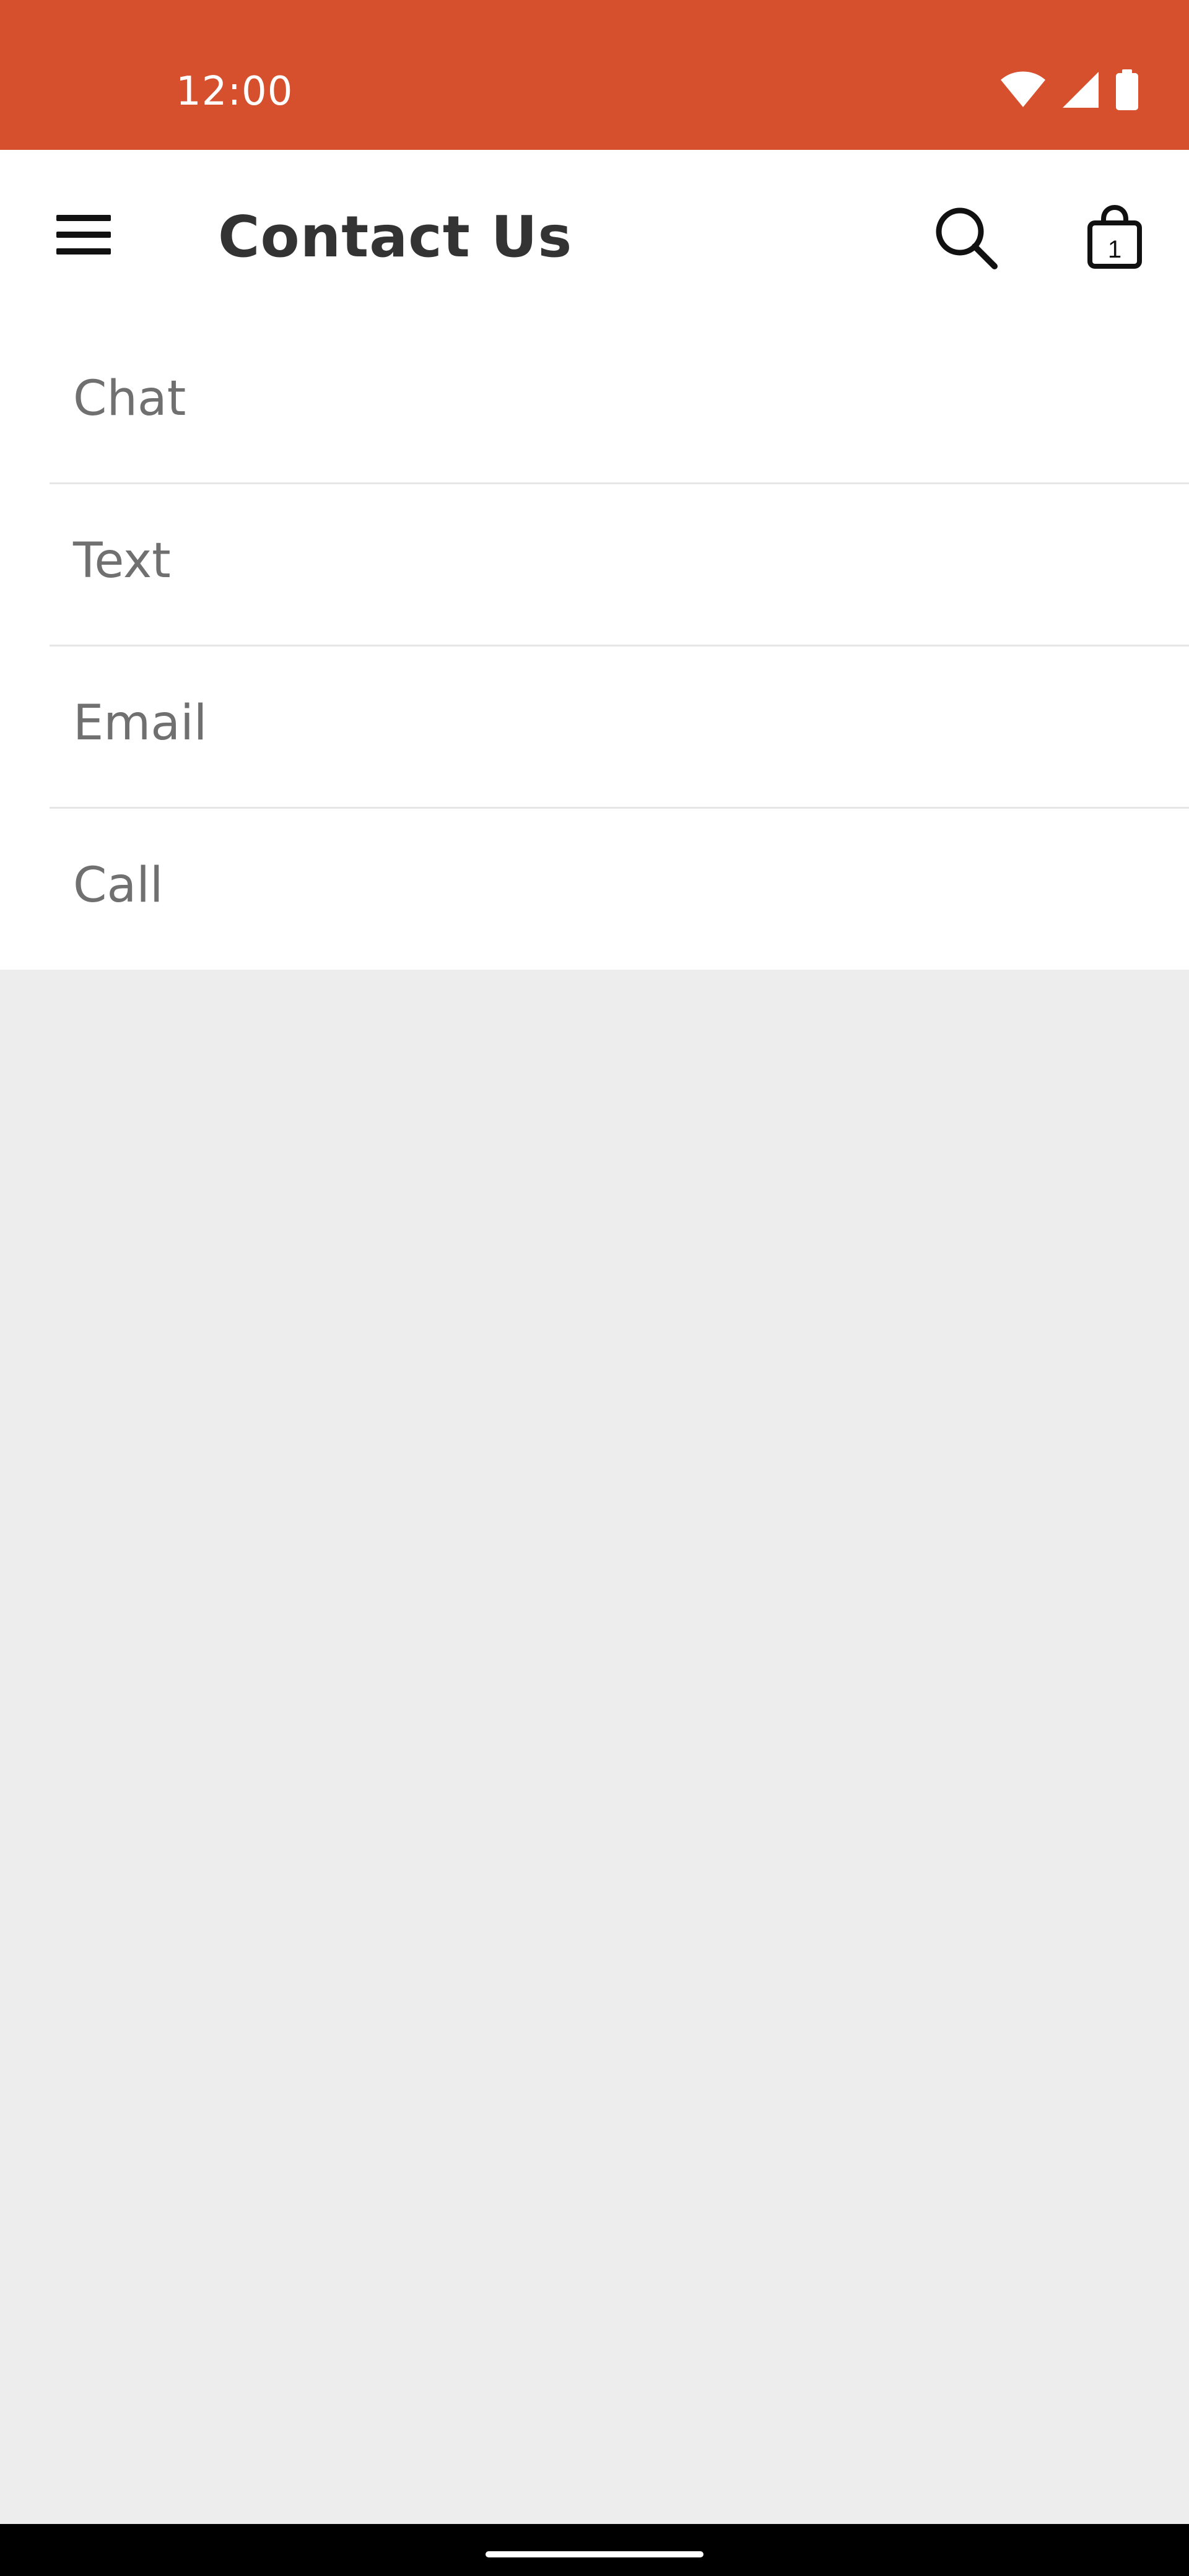  I want to click on home-indicator, so click(594, 2554).